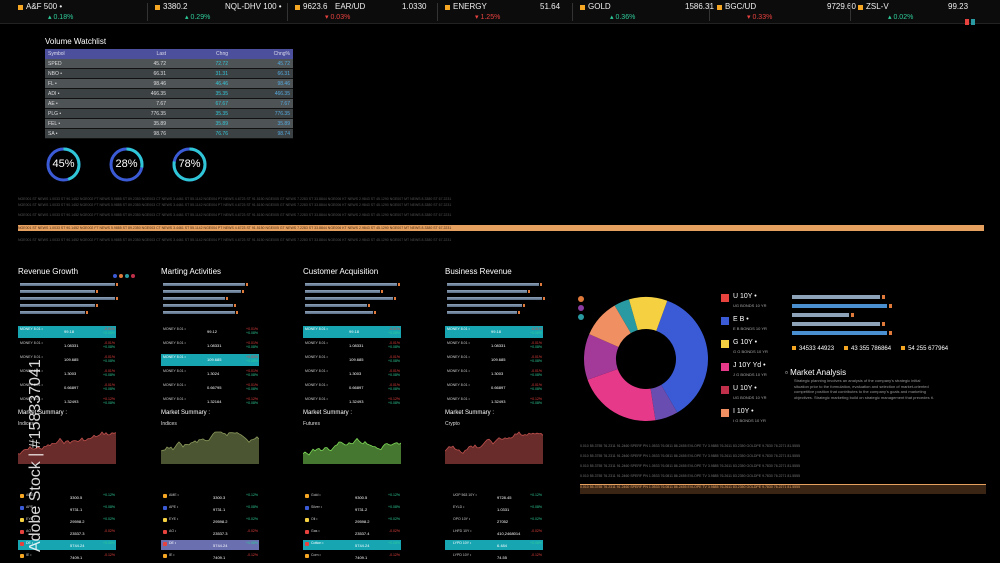  I want to click on detail-row: Corn • 7409.1 -0.12%, so click(352, 557).